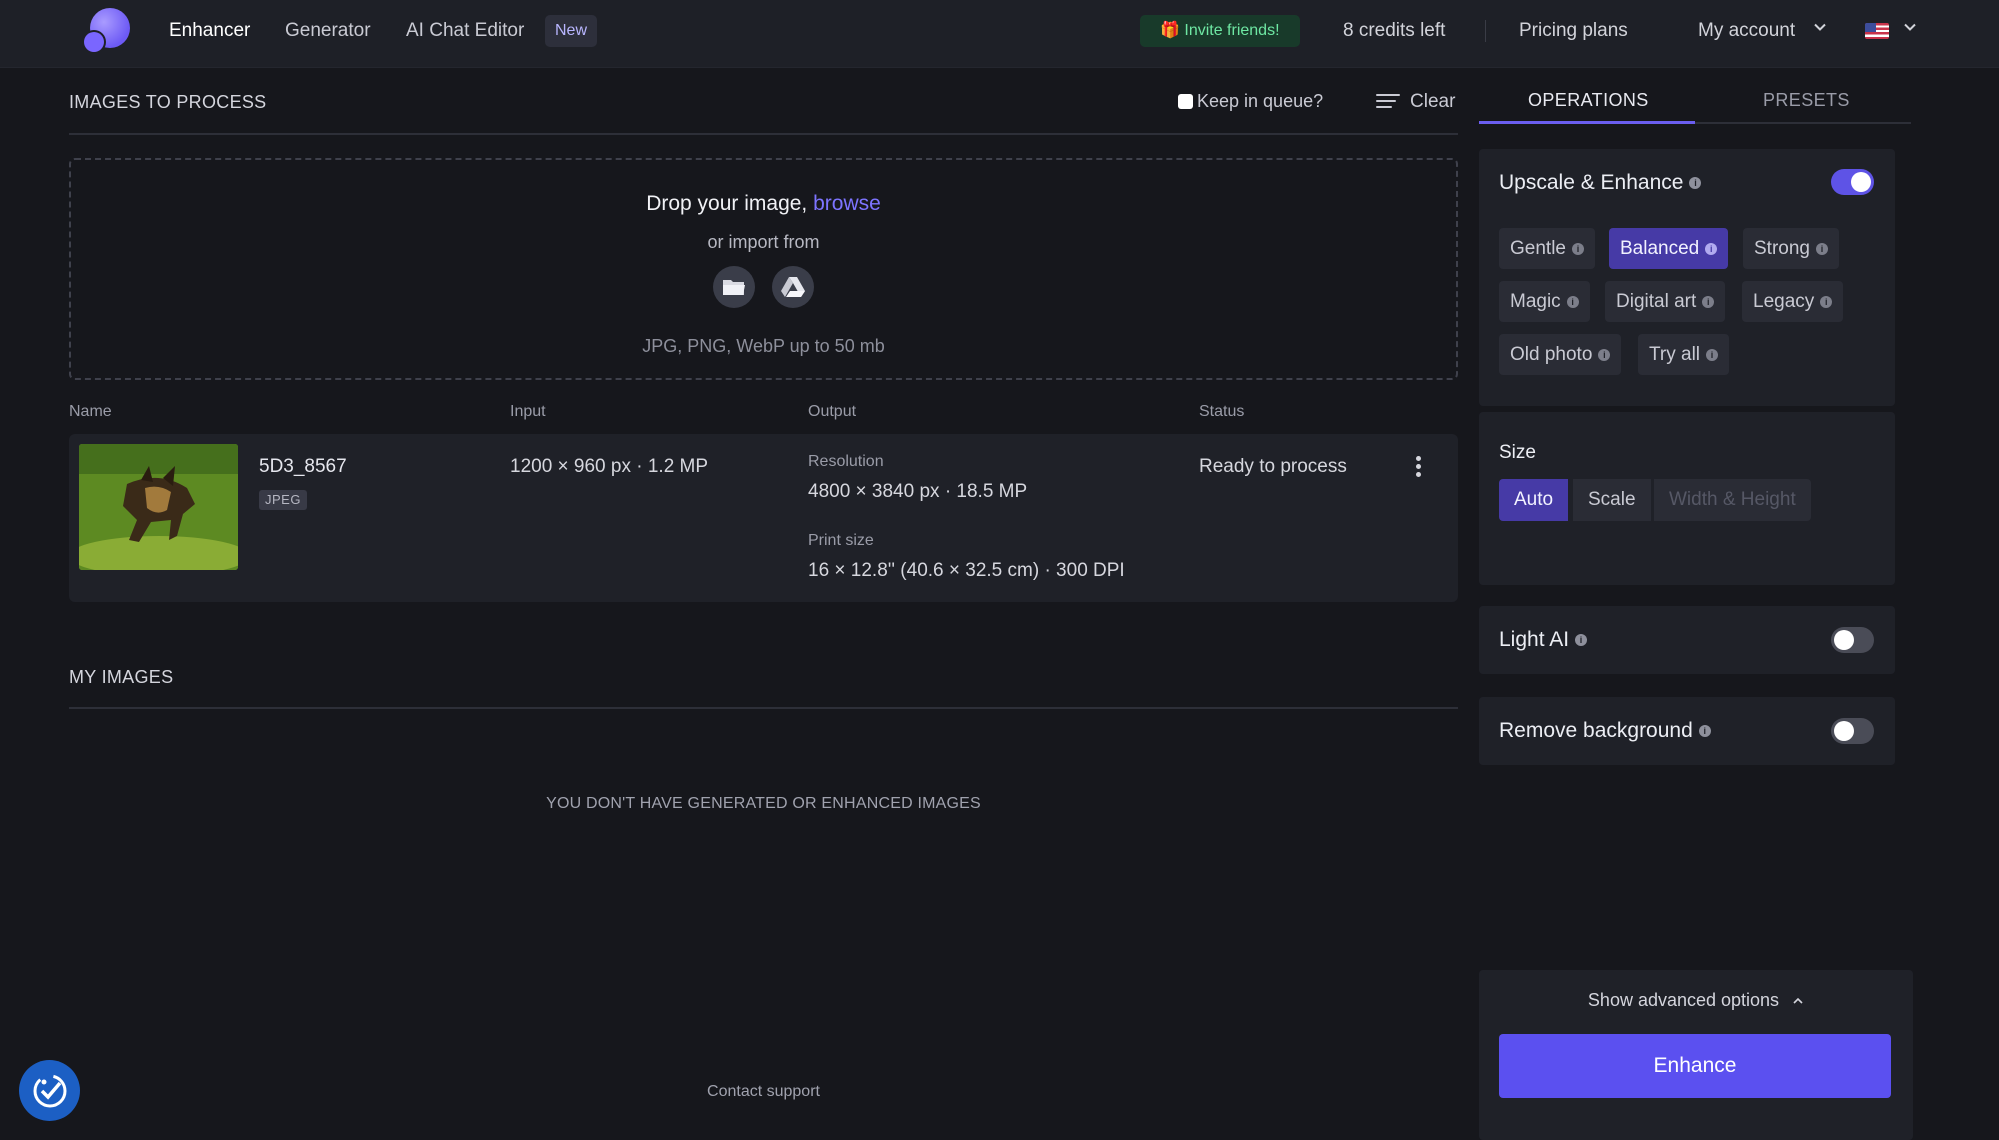 The height and width of the screenshot is (1140, 1999). Describe the element at coordinates (1547, 248) in the screenshot. I see `mode-gentle: Gentle i` at that location.